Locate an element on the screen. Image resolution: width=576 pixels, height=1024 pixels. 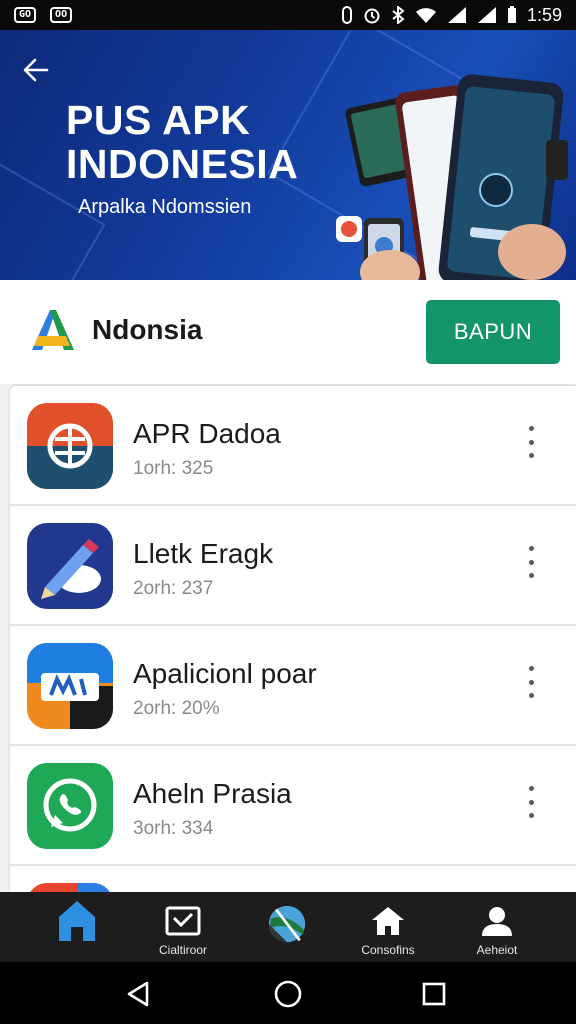
arrow-left-icon is located at coordinates (36, 70).